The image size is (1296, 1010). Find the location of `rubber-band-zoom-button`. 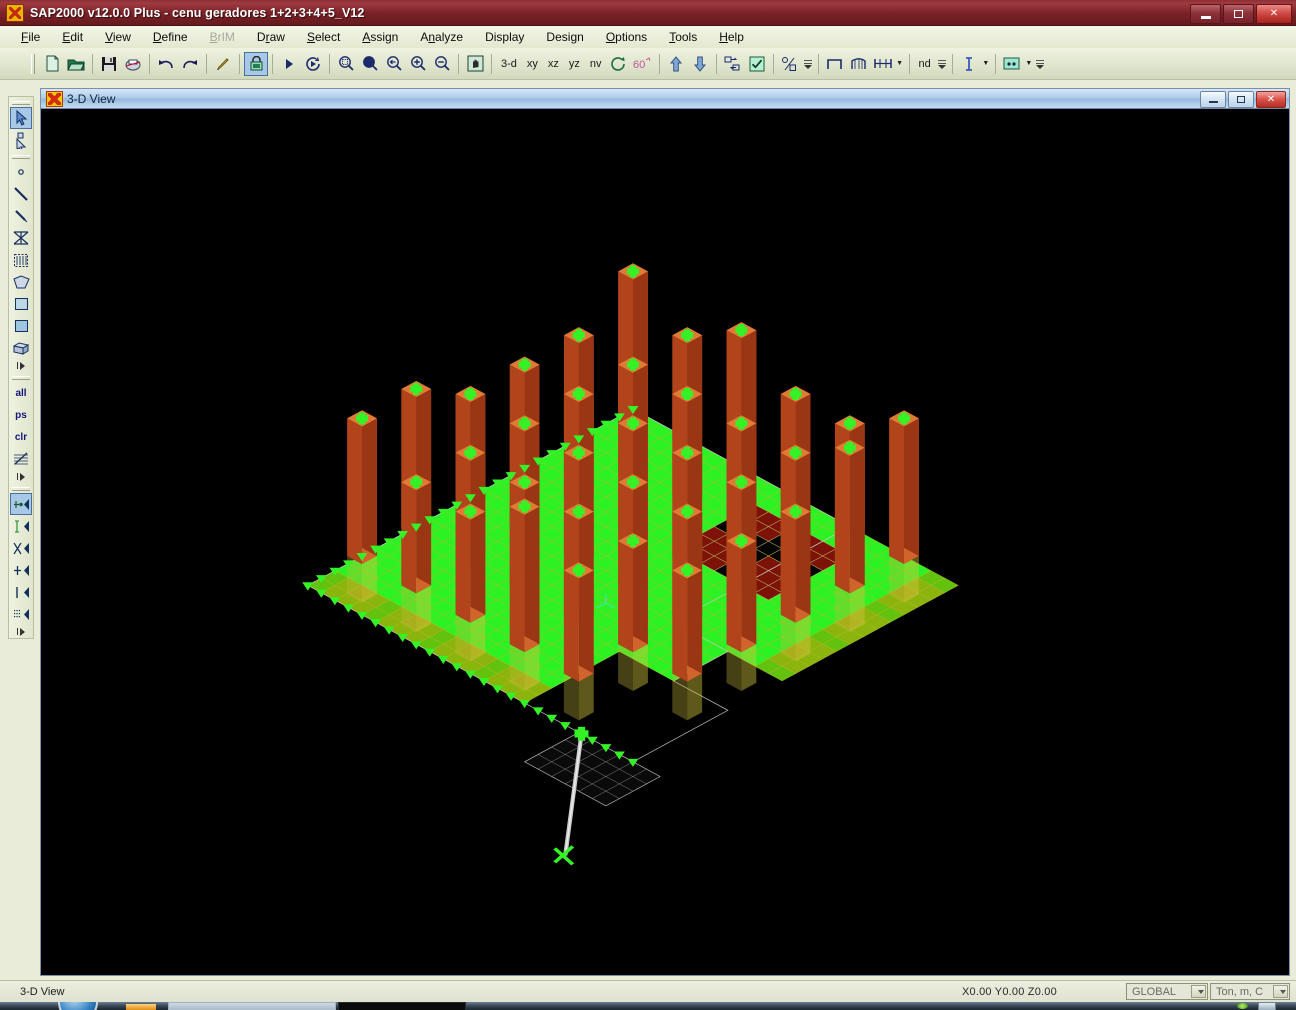

rubber-band-zoom-button is located at coordinates (346, 64).